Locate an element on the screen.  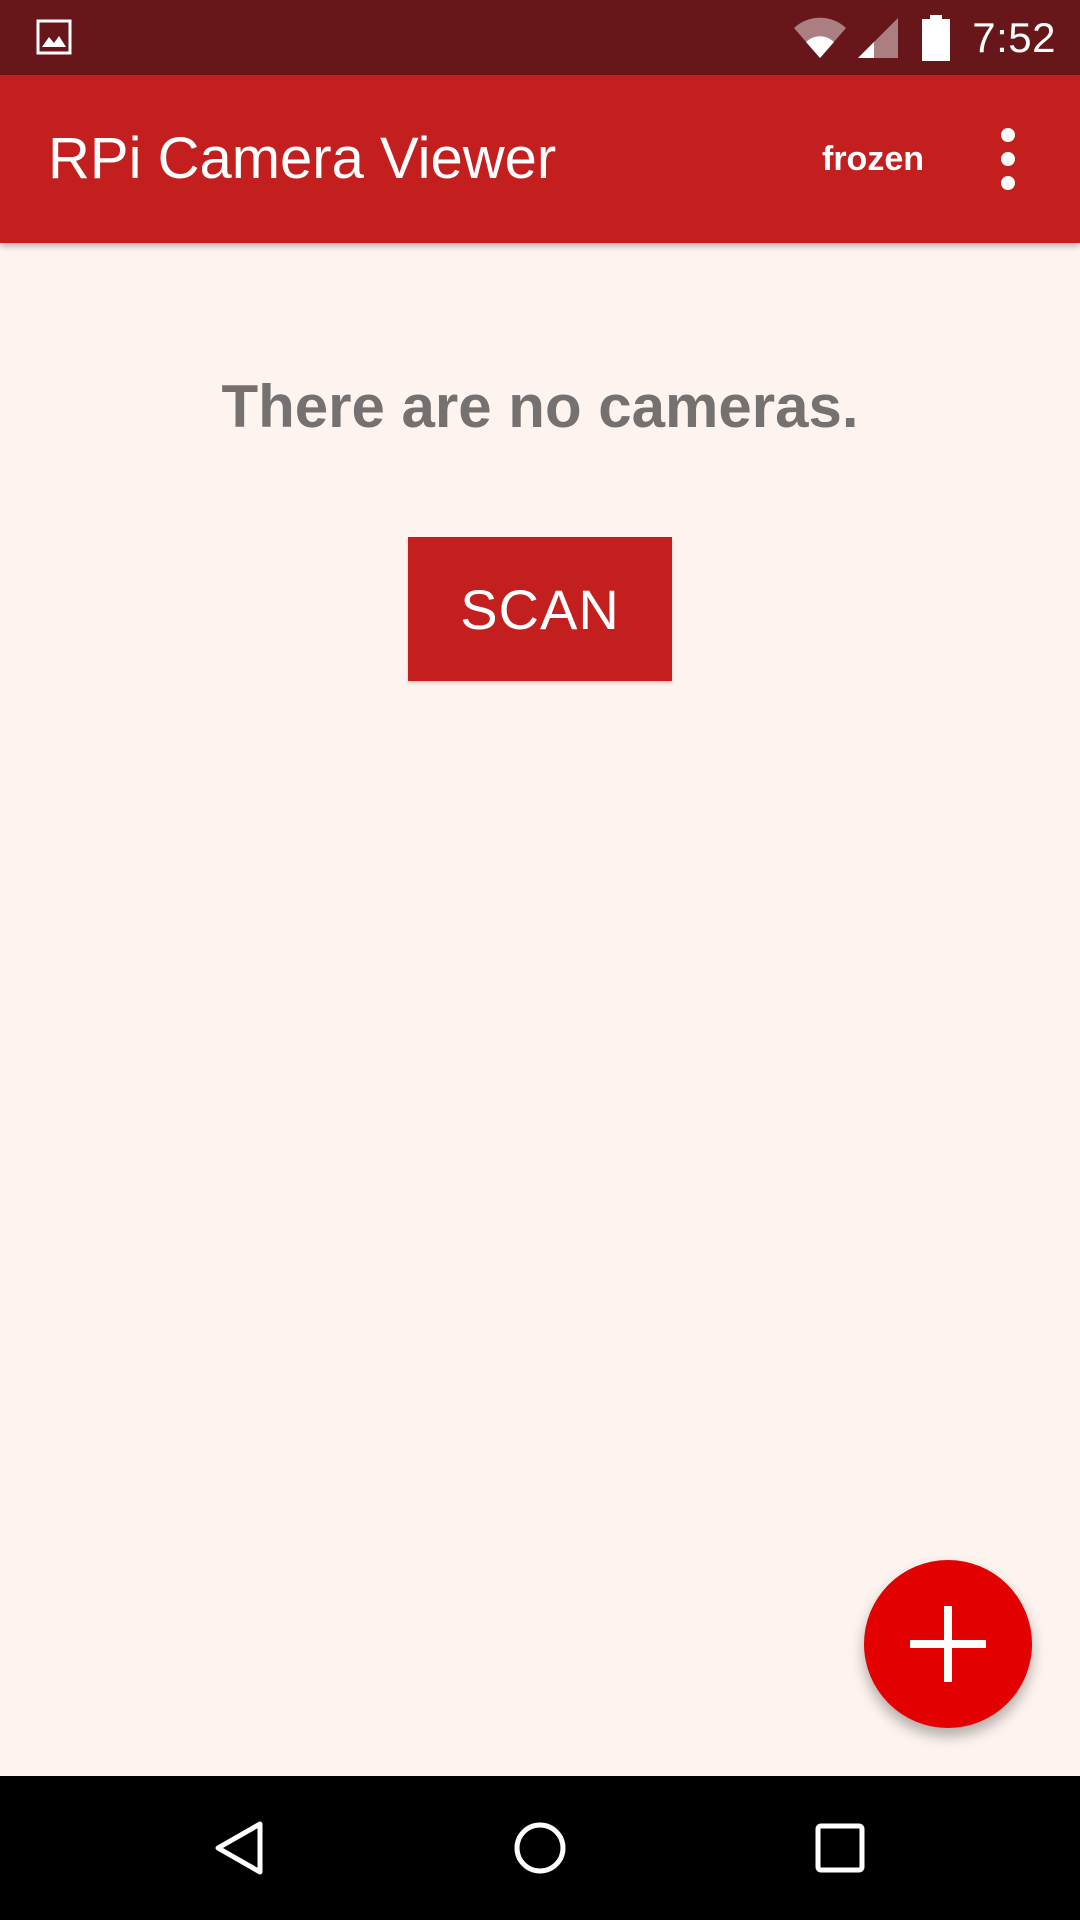
status-time: 7:52 is located at coordinates (1014, 37).